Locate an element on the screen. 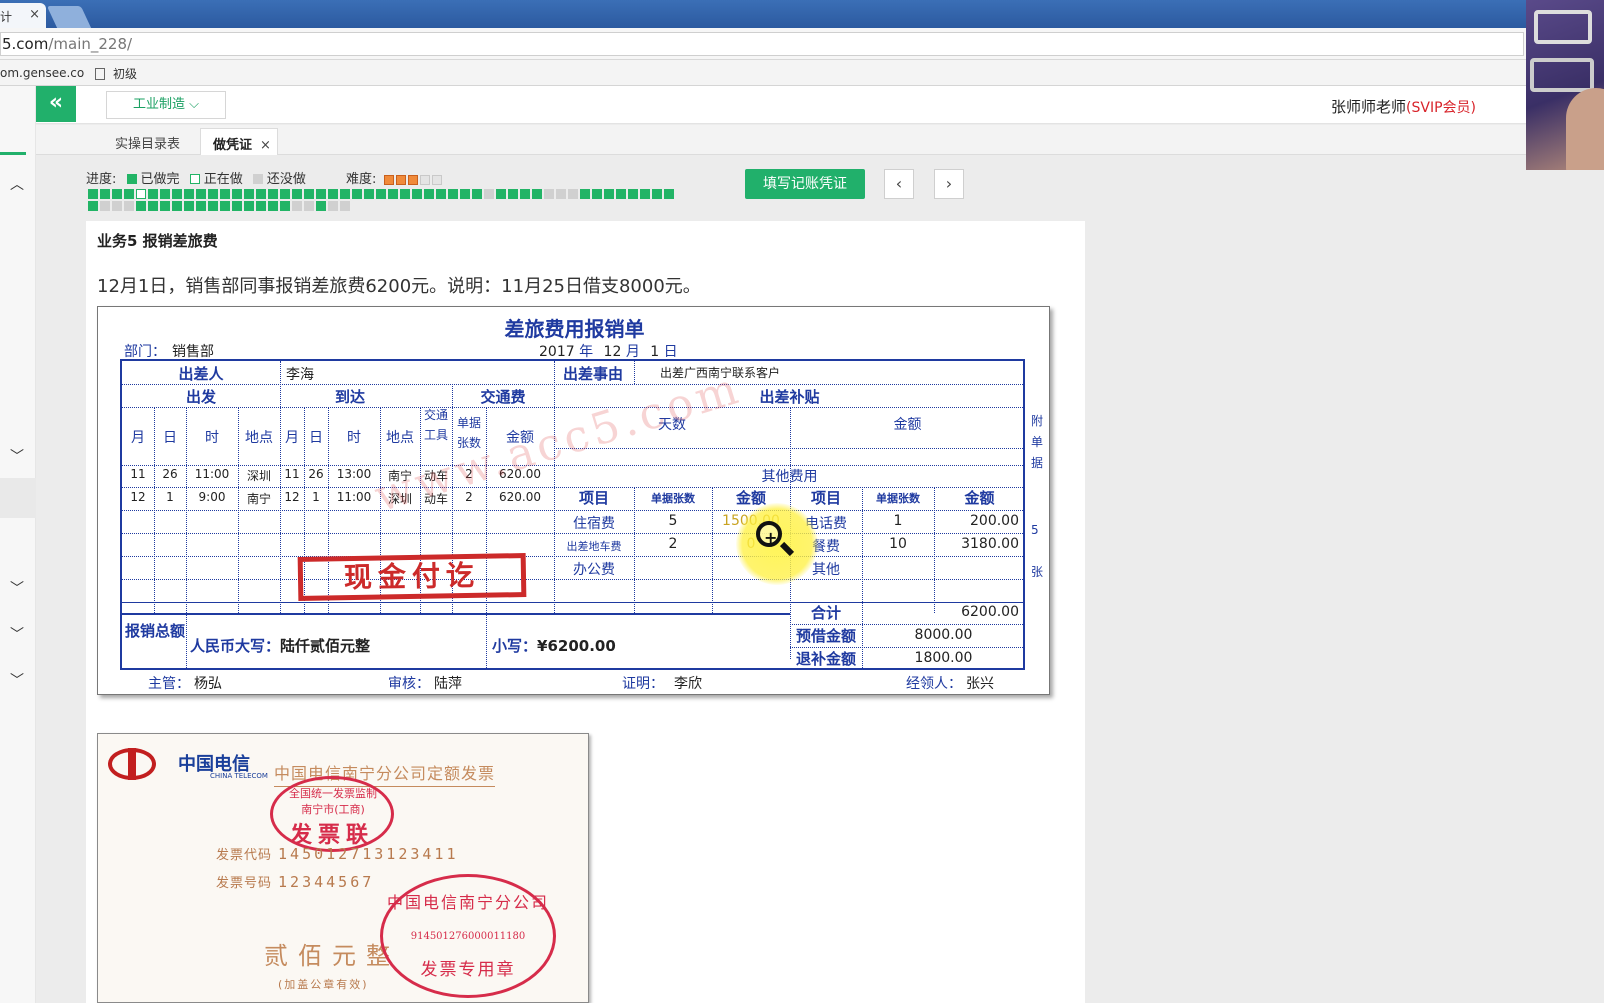  bookmark-gensee: om.gensee.co is located at coordinates (42, 73).